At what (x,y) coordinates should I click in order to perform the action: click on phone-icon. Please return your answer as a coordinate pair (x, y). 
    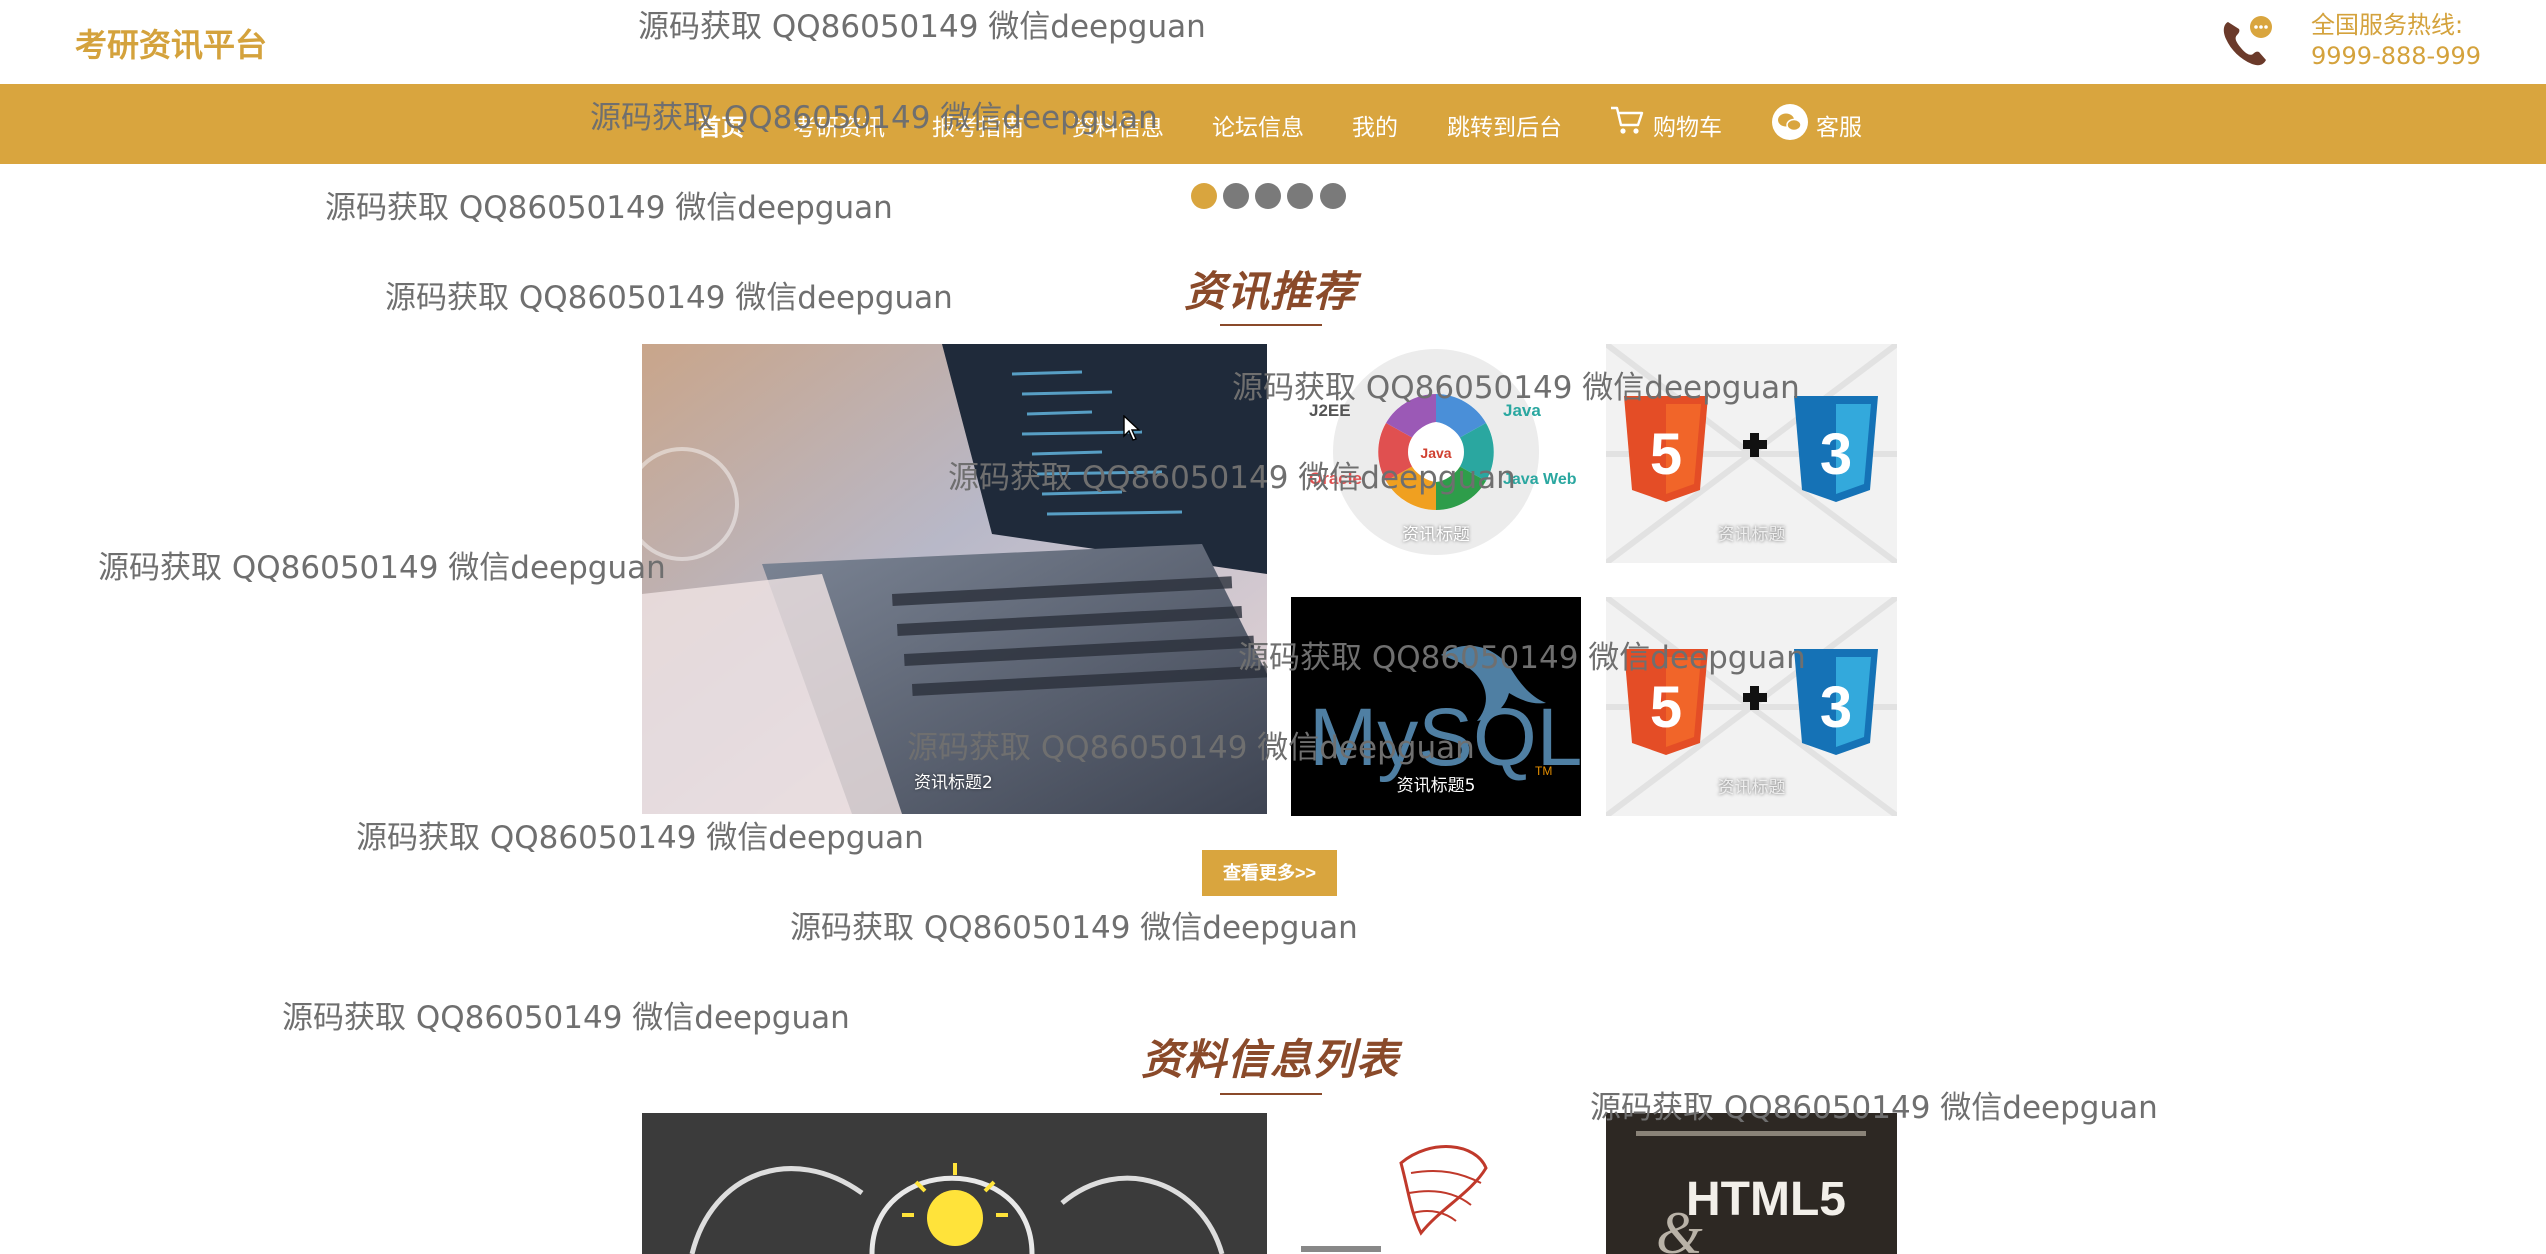
    Looking at the image, I should click on (2247, 41).